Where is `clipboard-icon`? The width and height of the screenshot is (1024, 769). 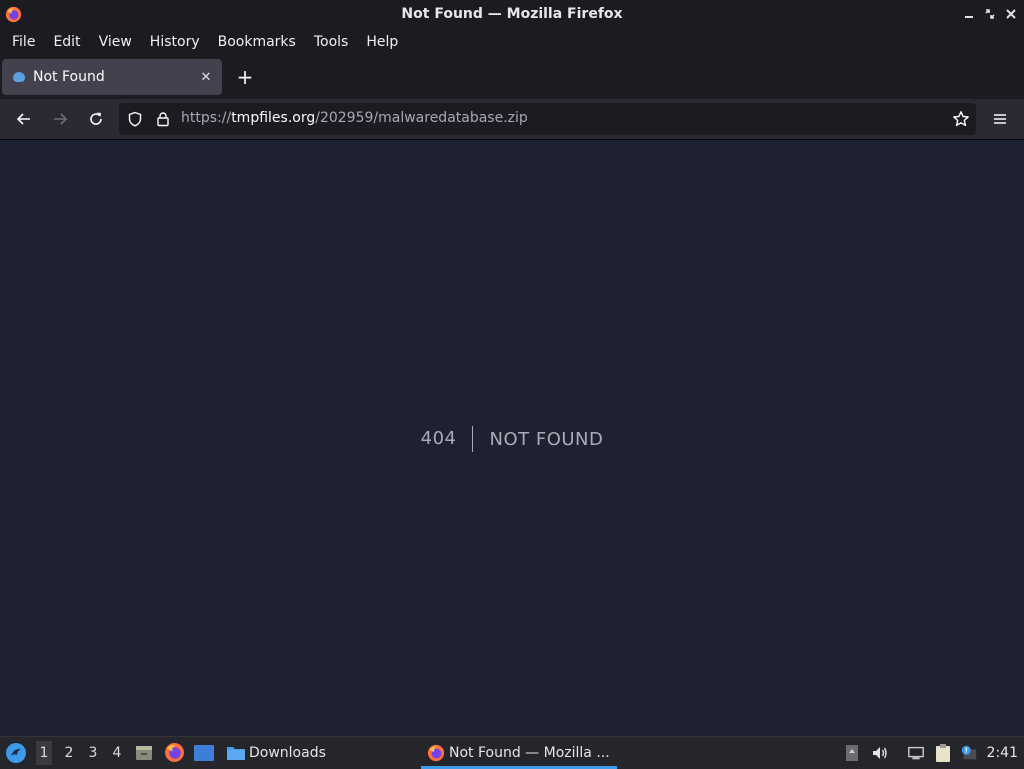
clipboard-icon is located at coordinates (943, 753).